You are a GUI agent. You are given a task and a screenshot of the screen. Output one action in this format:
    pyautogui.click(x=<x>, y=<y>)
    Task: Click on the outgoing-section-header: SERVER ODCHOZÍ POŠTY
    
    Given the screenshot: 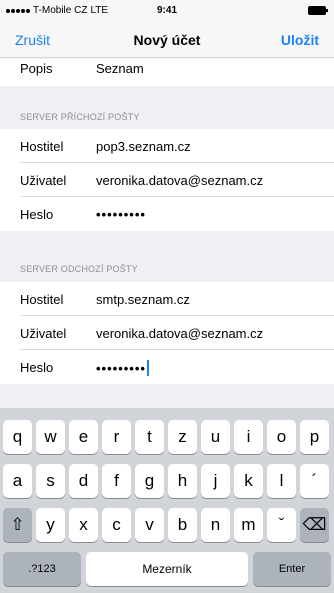 What is the action you would take?
    pyautogui.click(x=79, y=269)
    